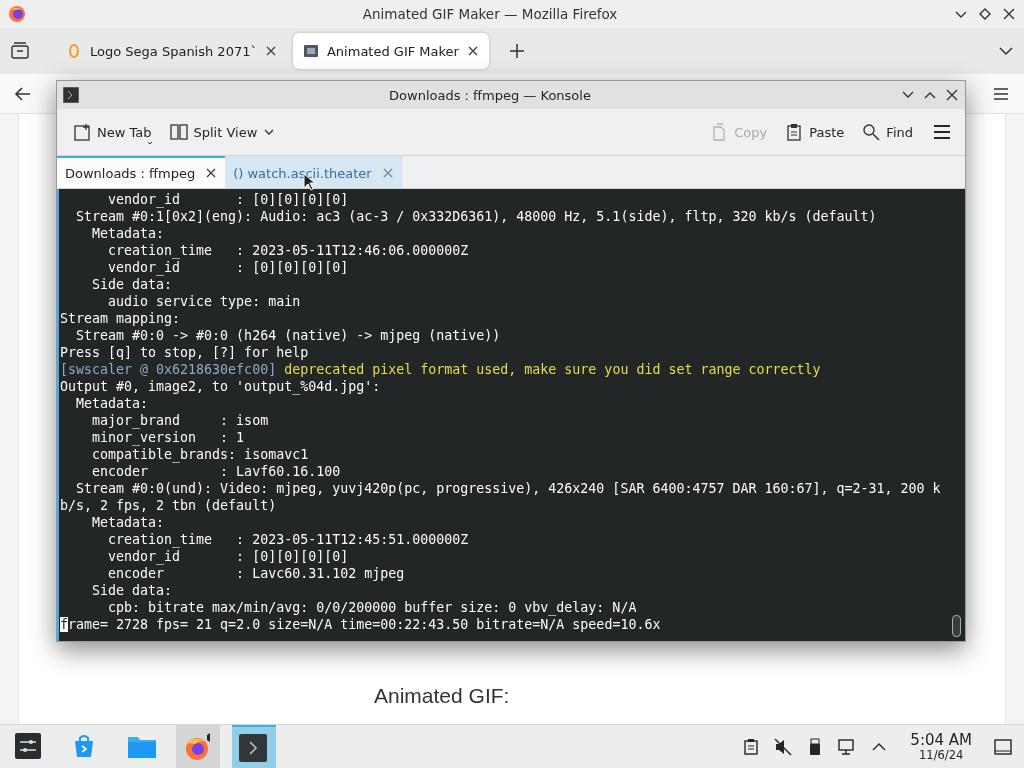 Image resolution: width=1024 pixels, height=768 pixels. What do you see at coordinates (256, 573) in the screenshot?
I see `terminal-line: encoder : Lavc60.31.102 mjpeg` at bounding box center [256, 573].